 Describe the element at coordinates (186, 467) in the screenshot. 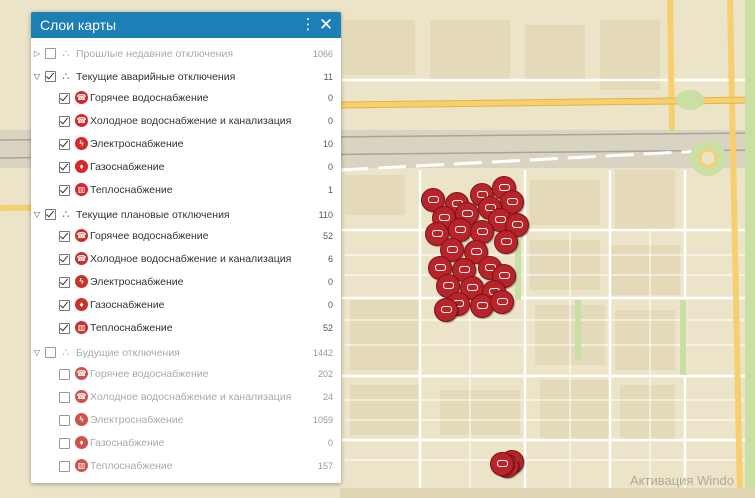

I see `layer-item: ▥ Теплоснабжение 157` at that location.